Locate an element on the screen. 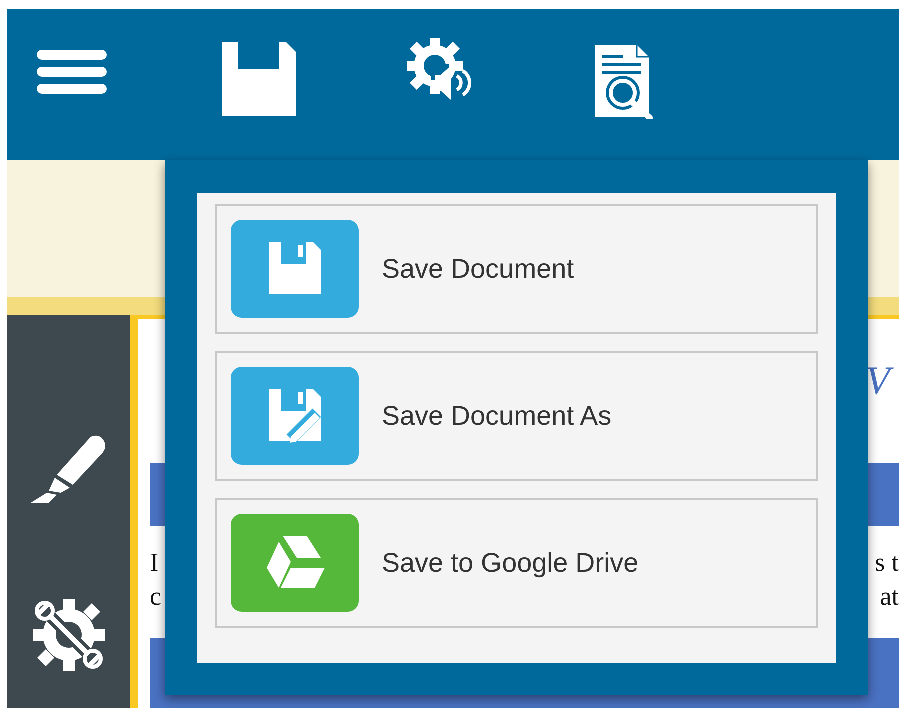 The image size is (899, 708). wrench-gear-icon is located at coordinates (68, 635).